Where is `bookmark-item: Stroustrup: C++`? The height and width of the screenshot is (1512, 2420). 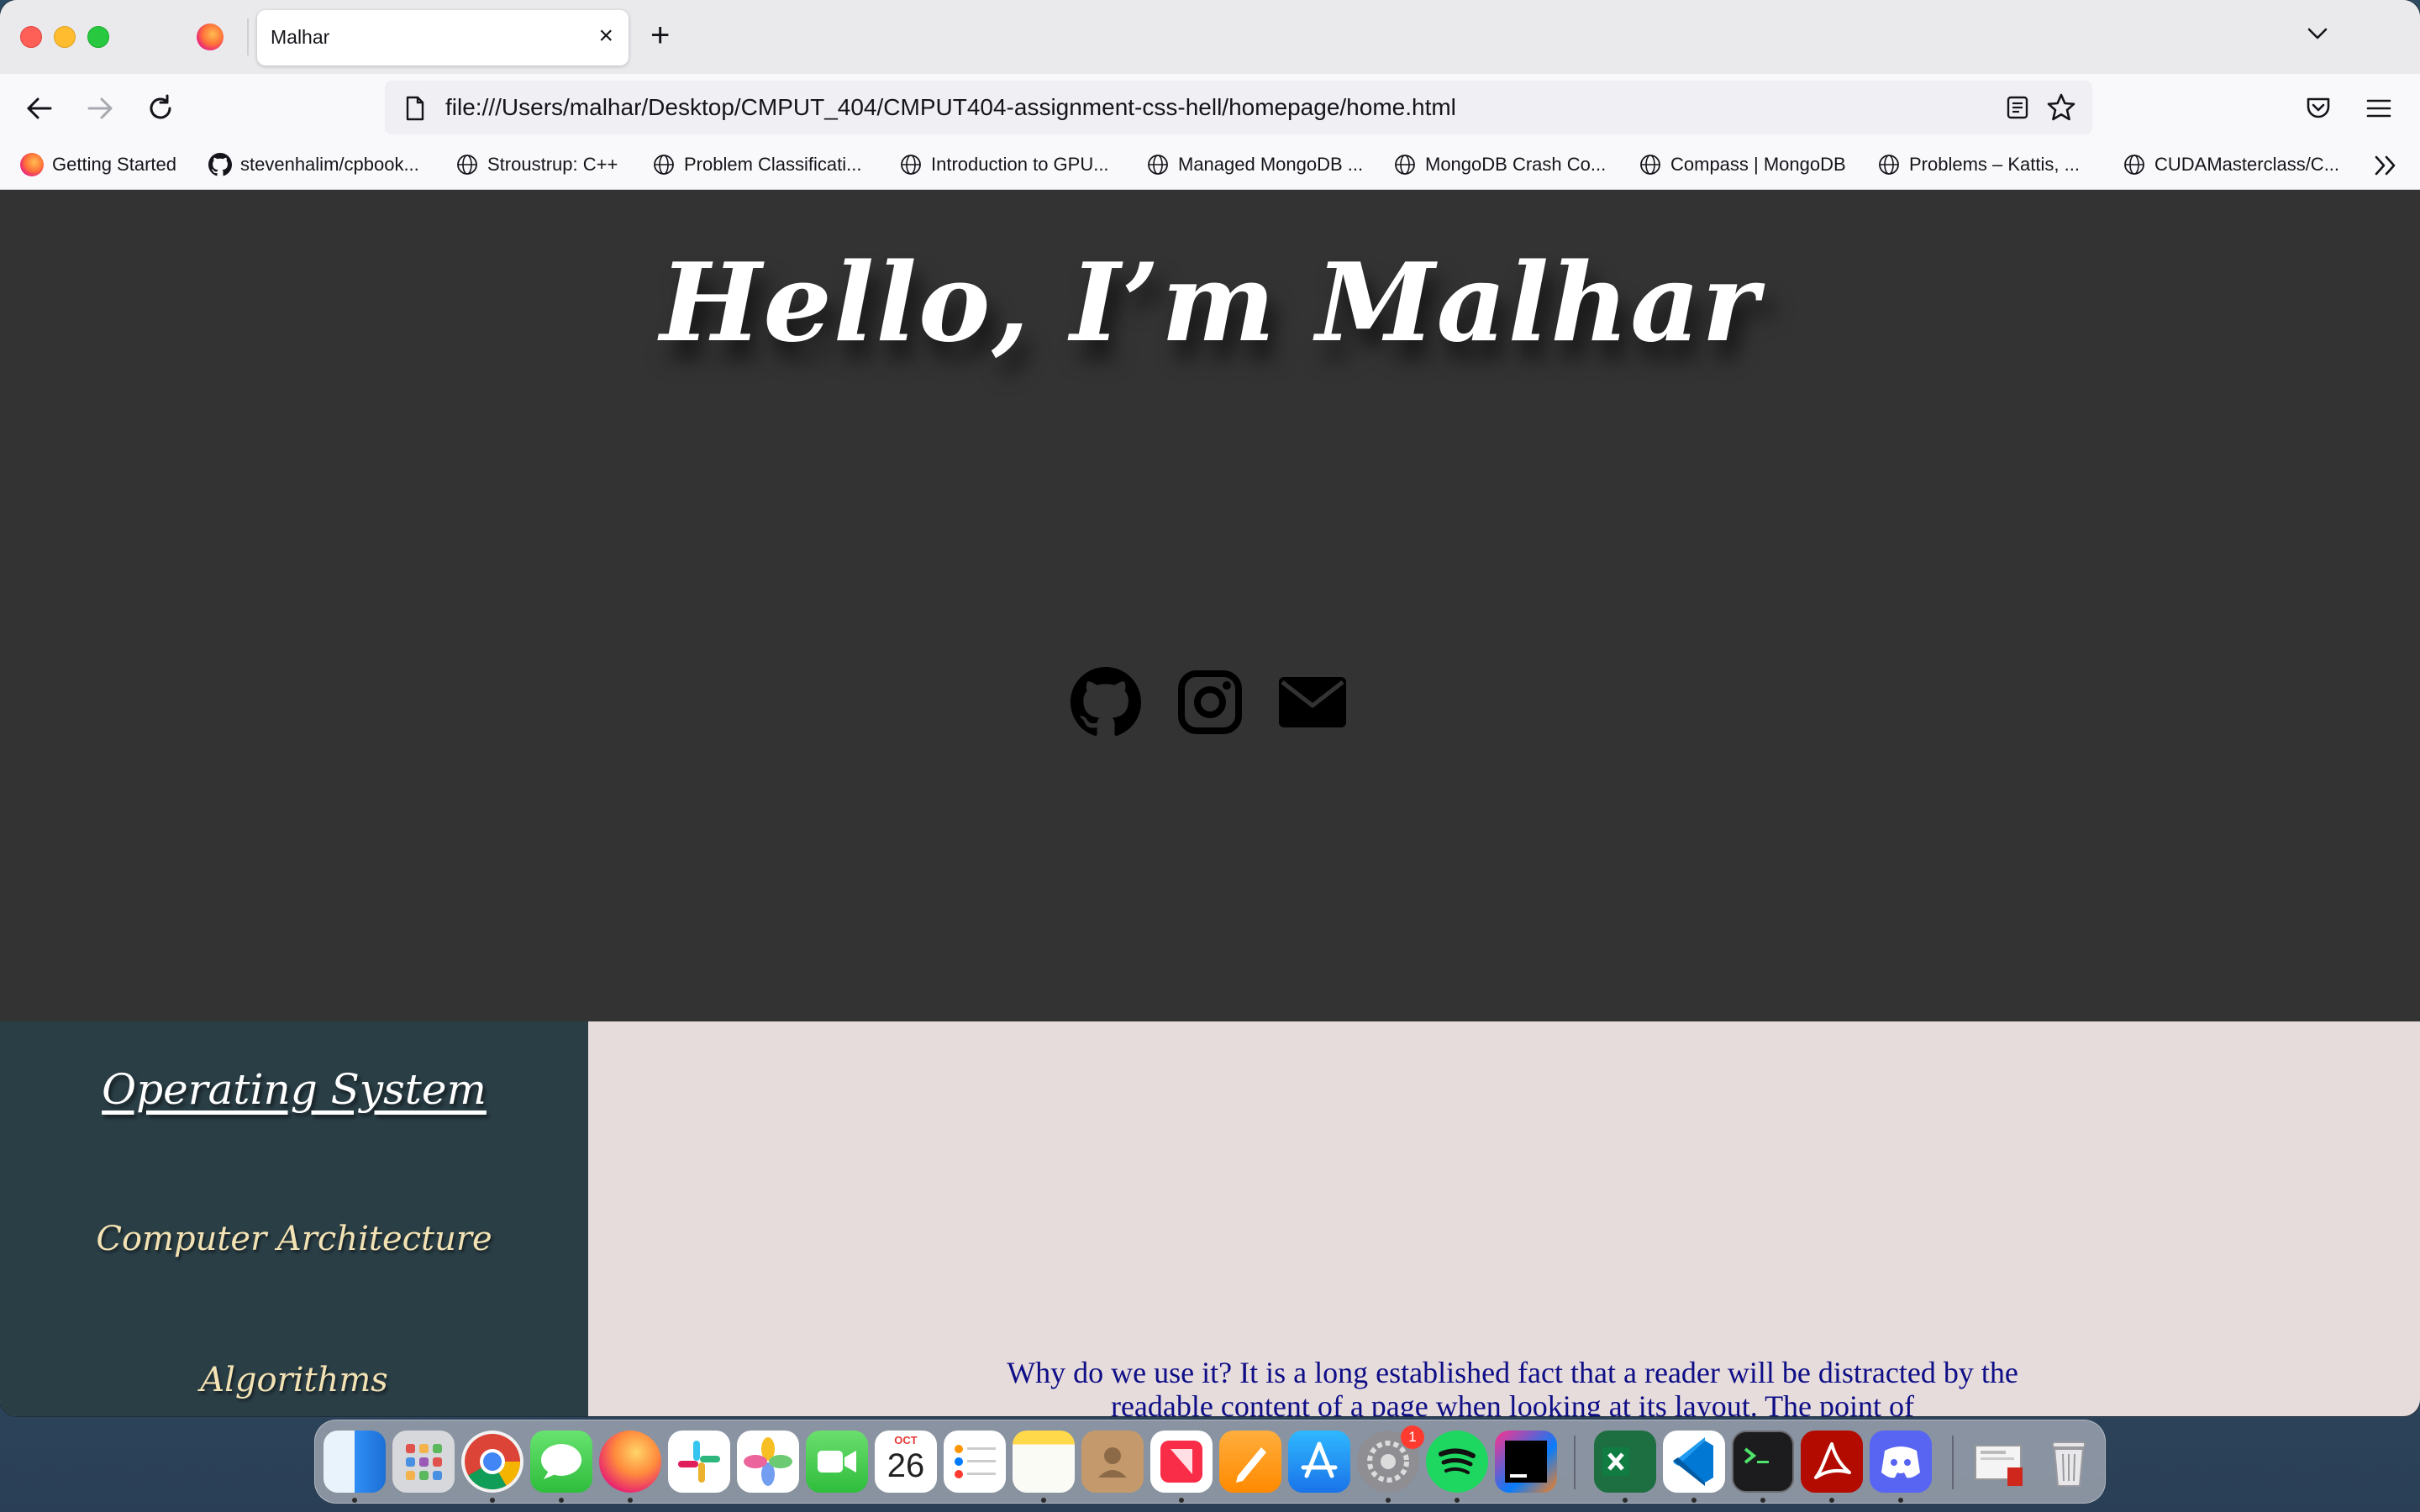
bookmark-item: Stroustrup: C++ is located at coordinates (537, 165).